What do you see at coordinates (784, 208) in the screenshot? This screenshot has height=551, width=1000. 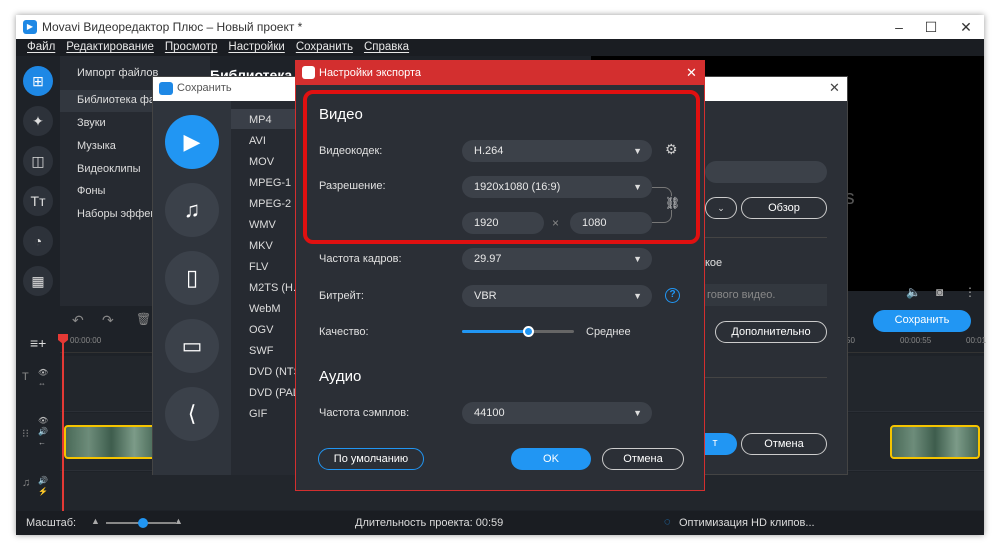 I see `browse-button: Обзор` at bounding box center [784, 208].